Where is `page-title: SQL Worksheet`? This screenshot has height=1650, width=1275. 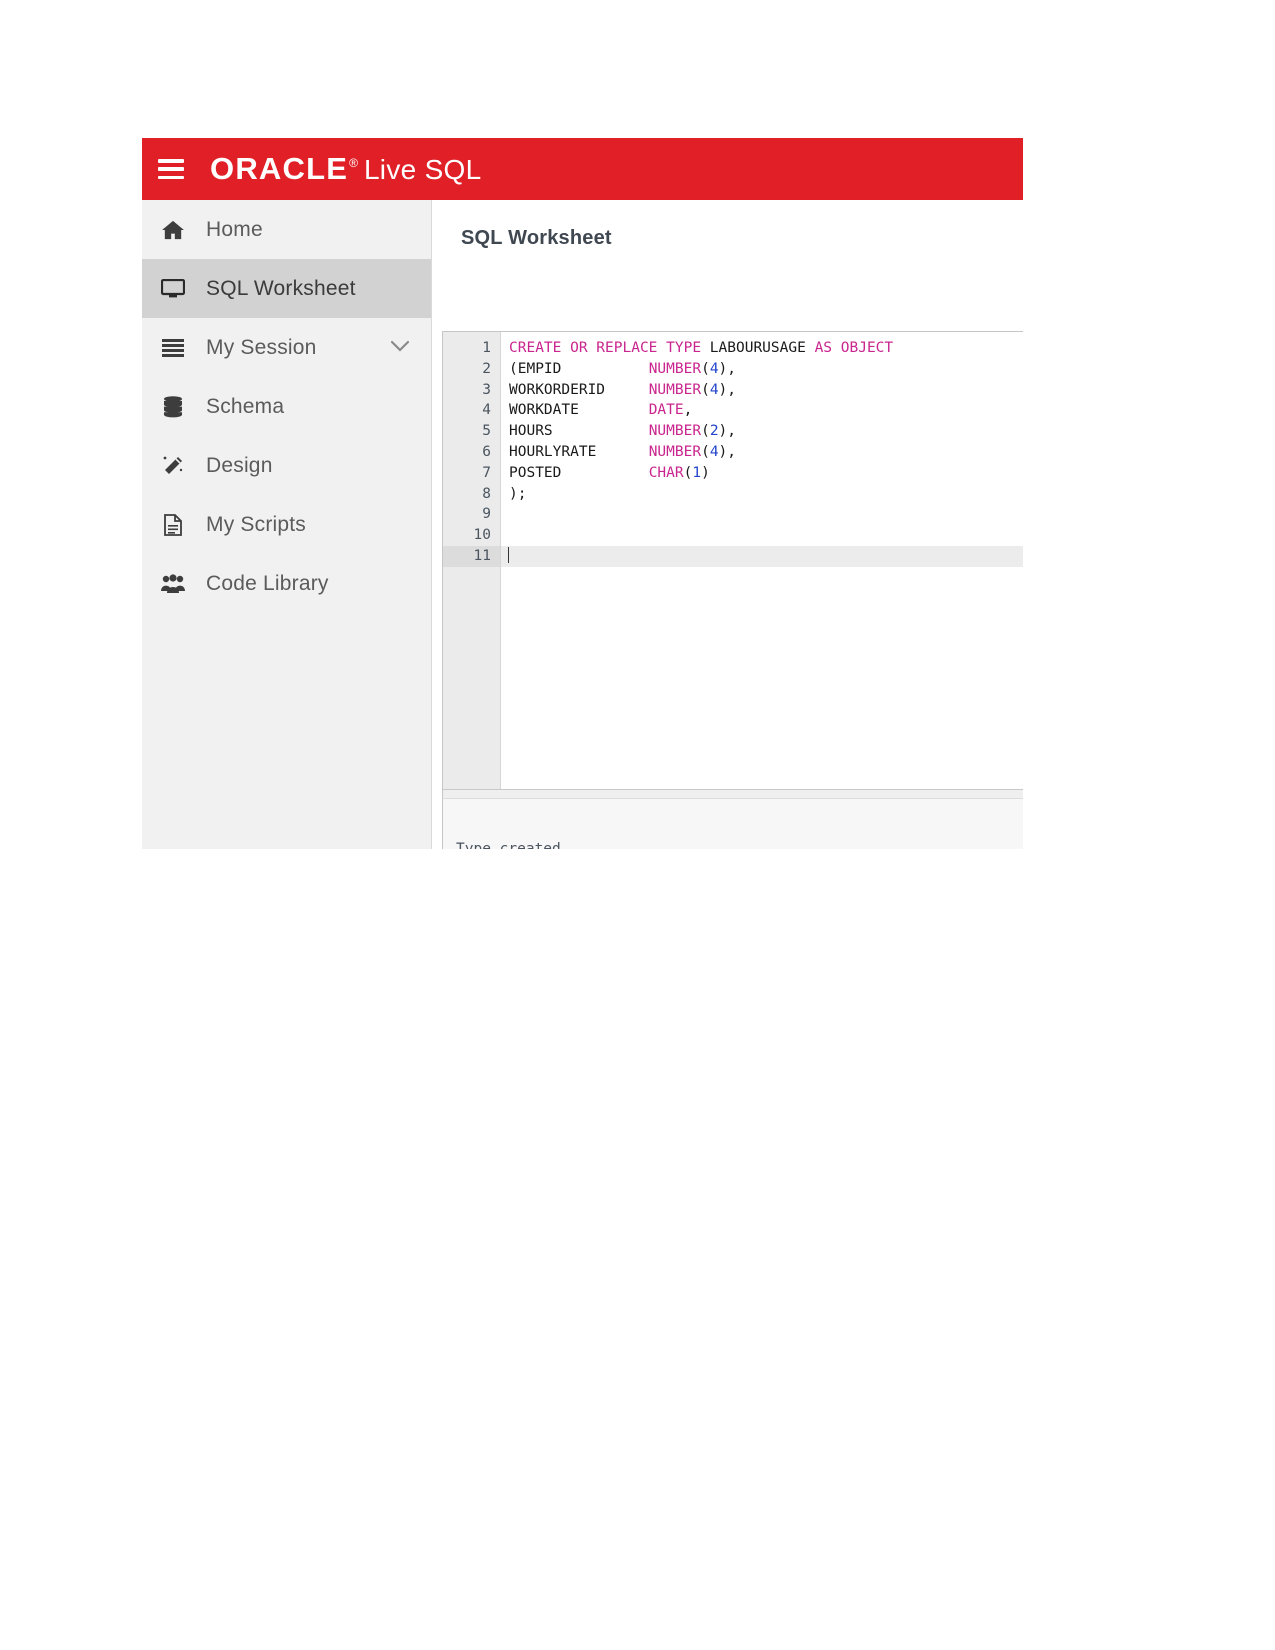
page-title: SQL Worksheet is located at coordinates (536, 238).